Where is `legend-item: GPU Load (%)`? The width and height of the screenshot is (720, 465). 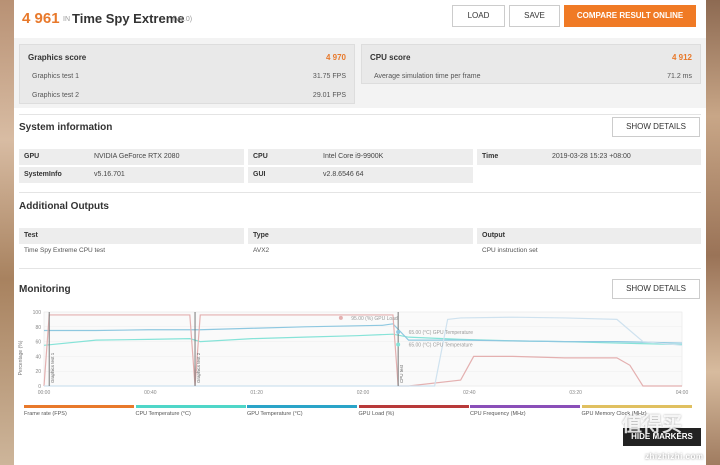 legend-item: GPU Load (%) is located at coordinates (413, 412).